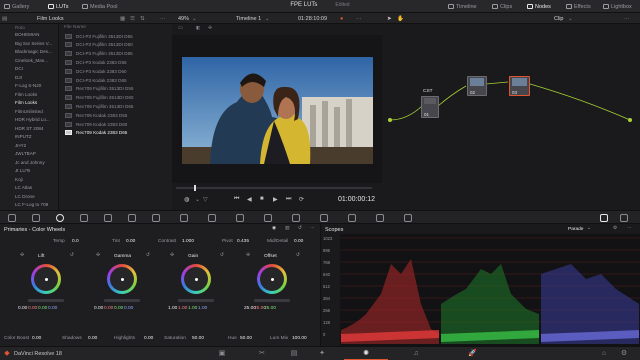 The image size is (640, 360). Describe the element at coordinates (624, 354) in the screenshot. I see `settings-icon: ⚙` at that location.